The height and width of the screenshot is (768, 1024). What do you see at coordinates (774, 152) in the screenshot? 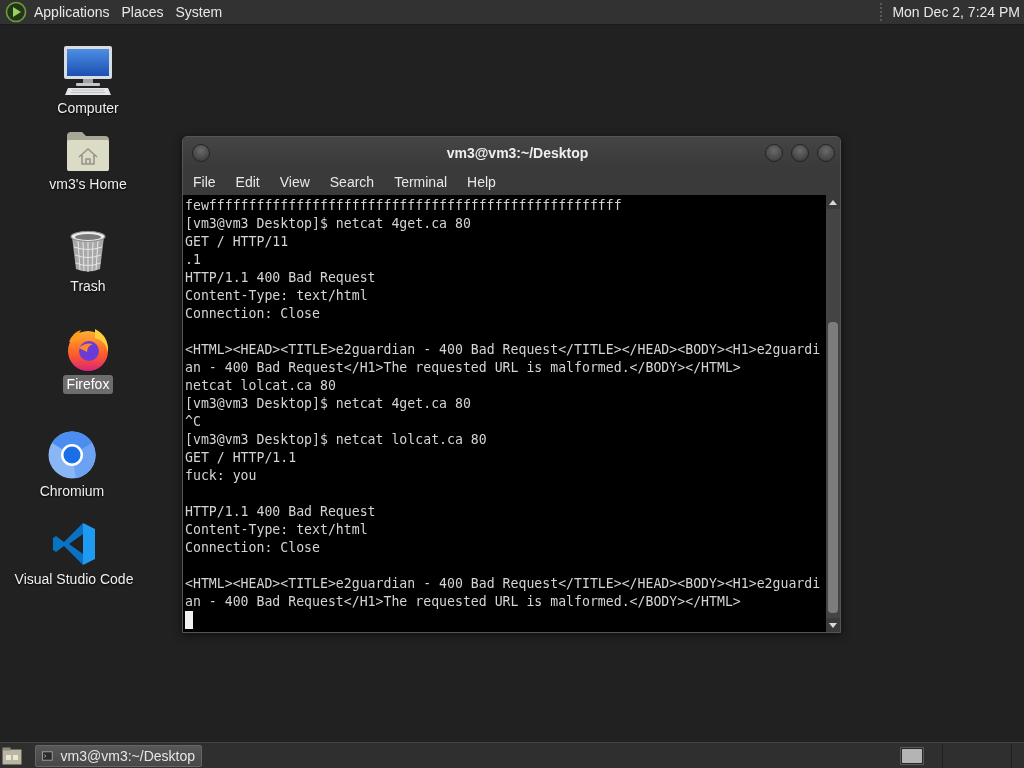
I see `minimize-button` at bounding box center [774, 152].